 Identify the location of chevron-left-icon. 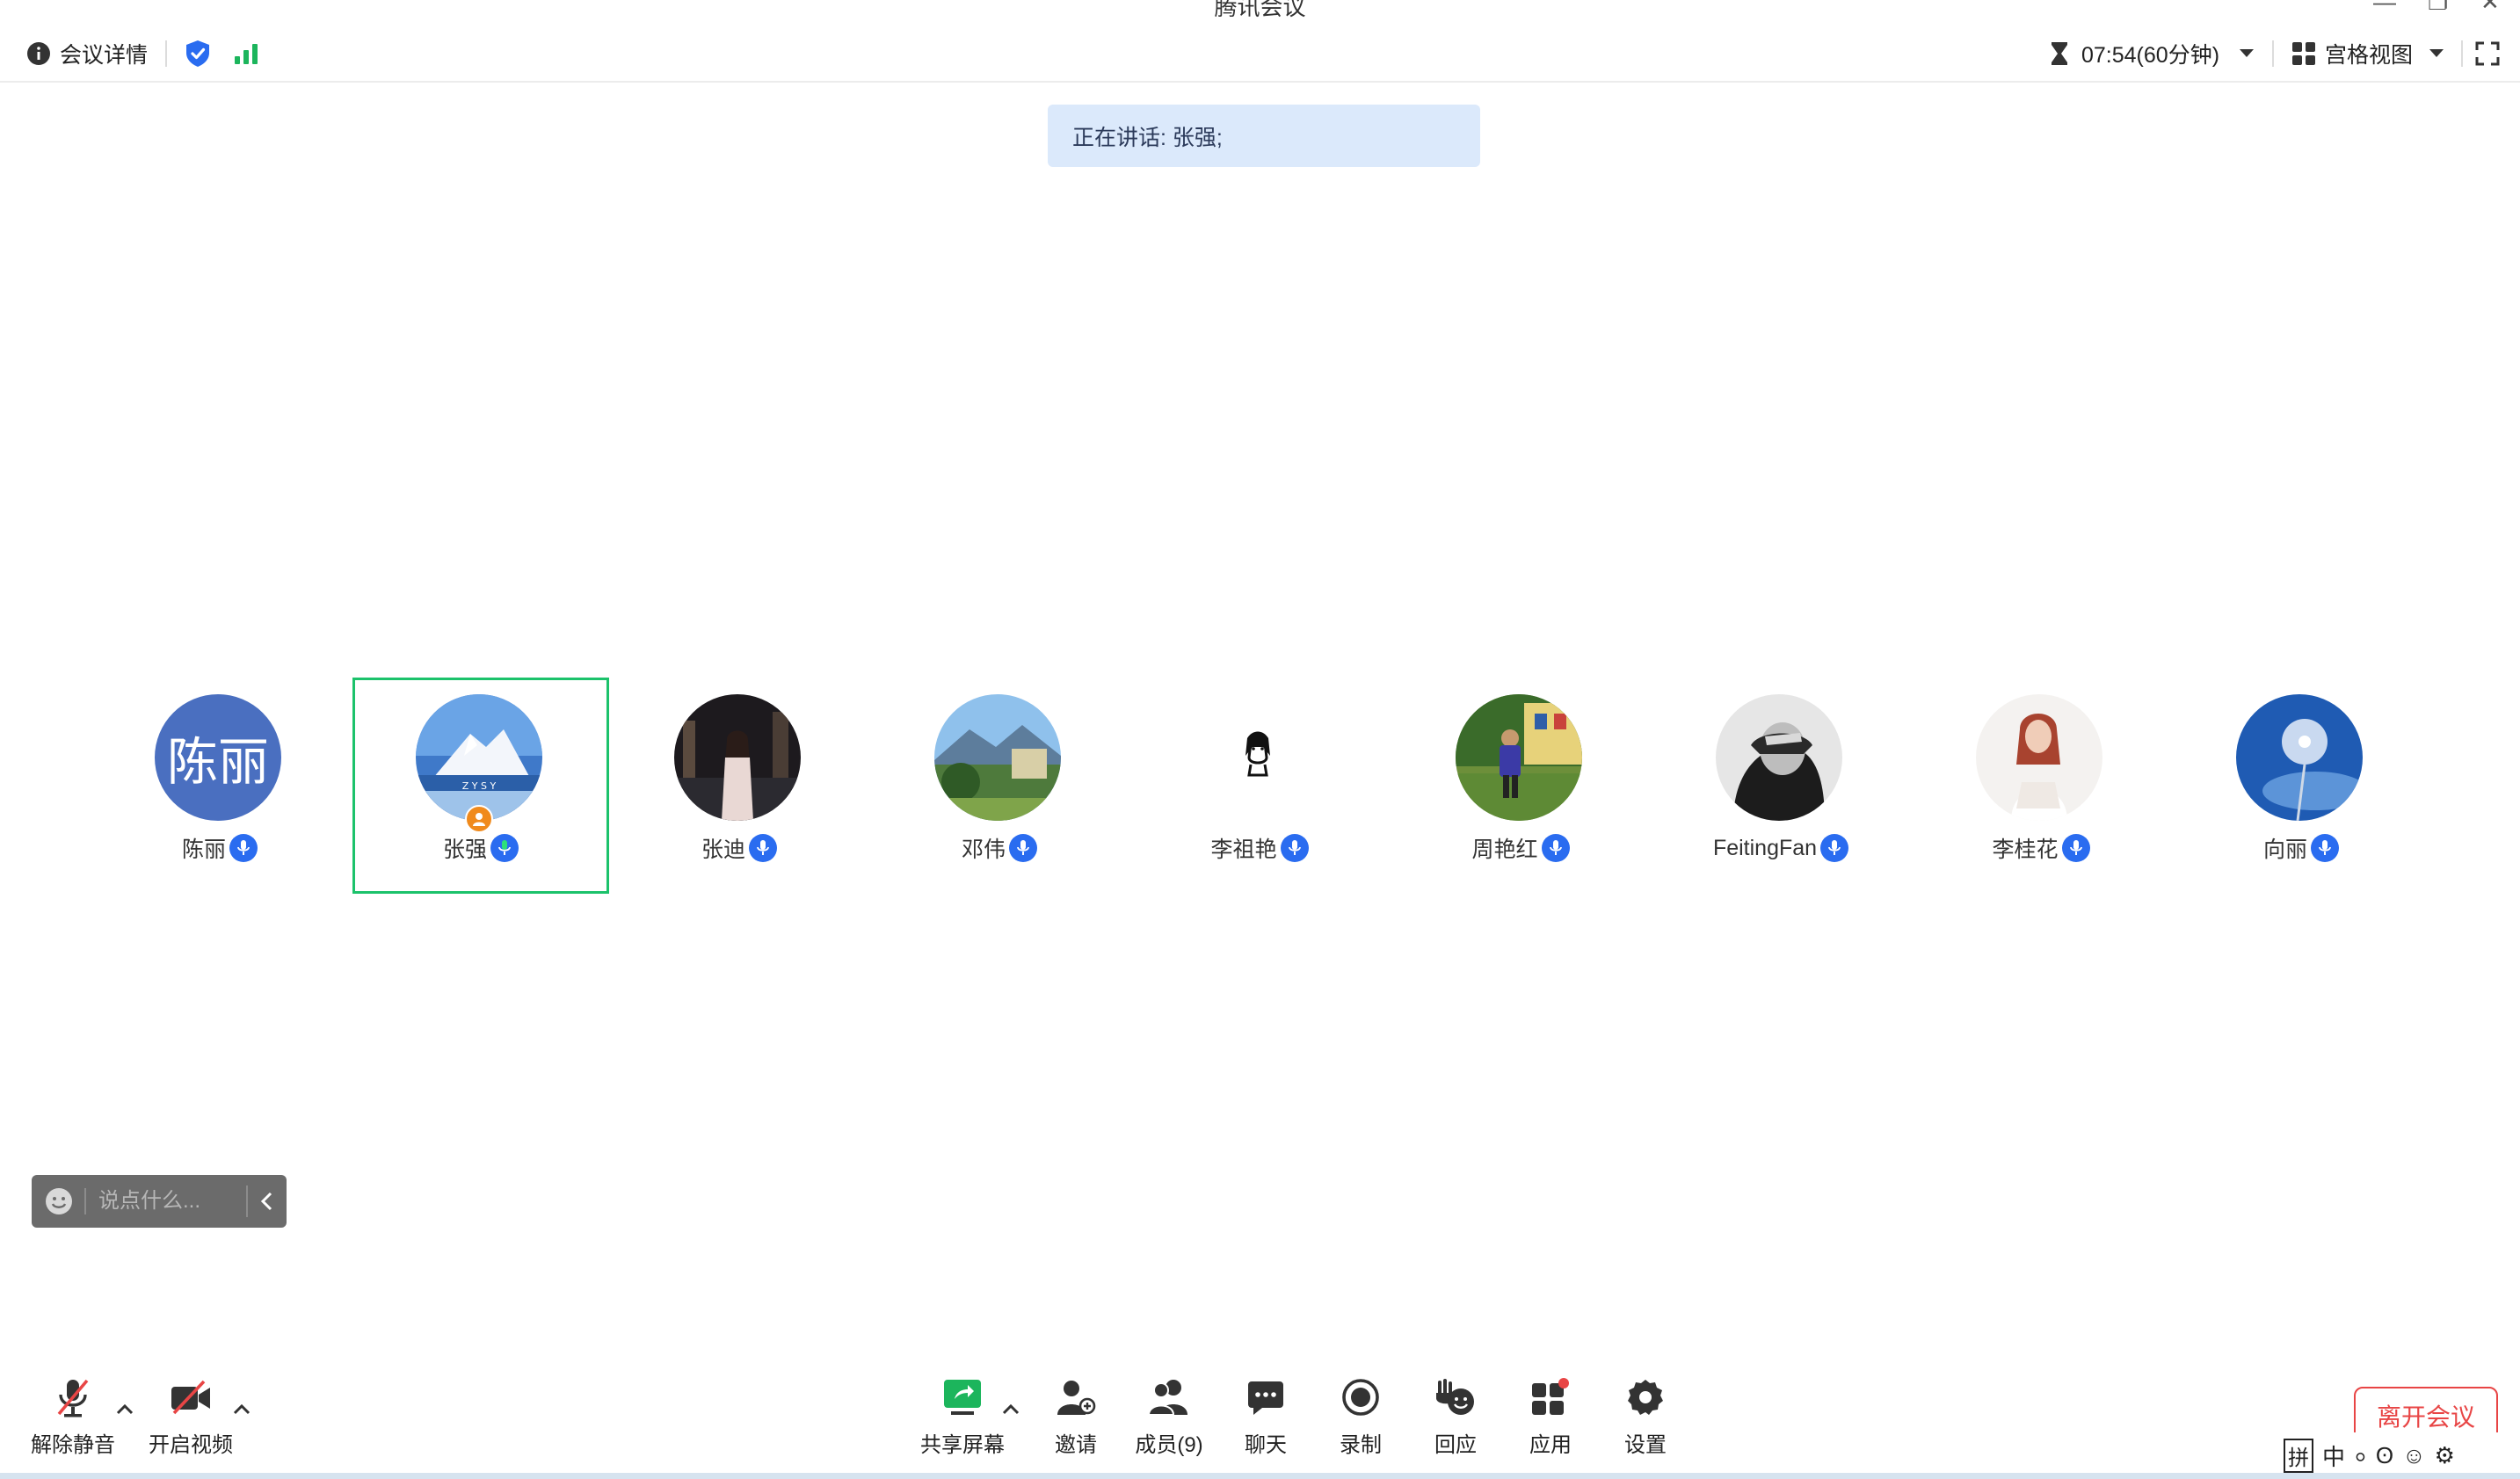
(267, 1202).